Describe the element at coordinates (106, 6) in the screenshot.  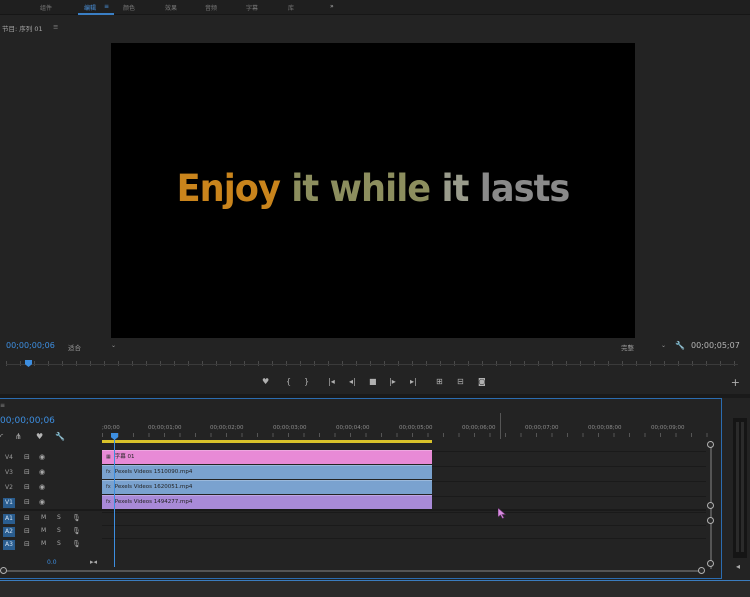
I see `workspace-menu-icon: ≡` at that location.